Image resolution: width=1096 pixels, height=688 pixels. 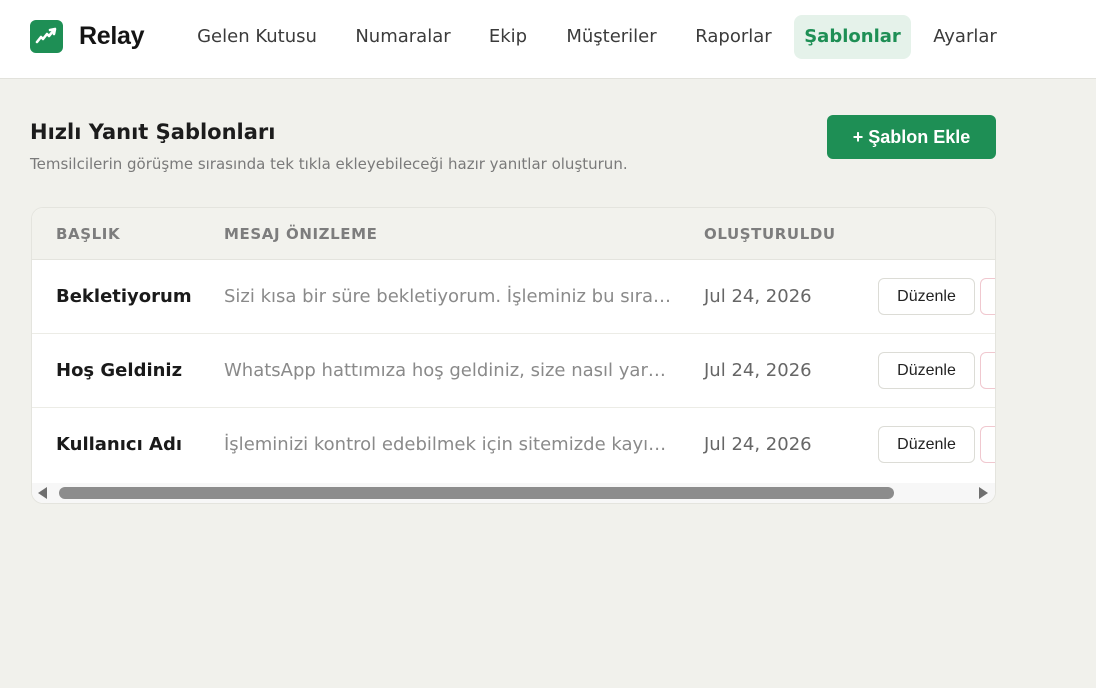 What do you see at coordinates (257, 37) in the screenshot?
I see `nav-item-inbox: Gelen Kutusu` at bounding box center [257, 37].